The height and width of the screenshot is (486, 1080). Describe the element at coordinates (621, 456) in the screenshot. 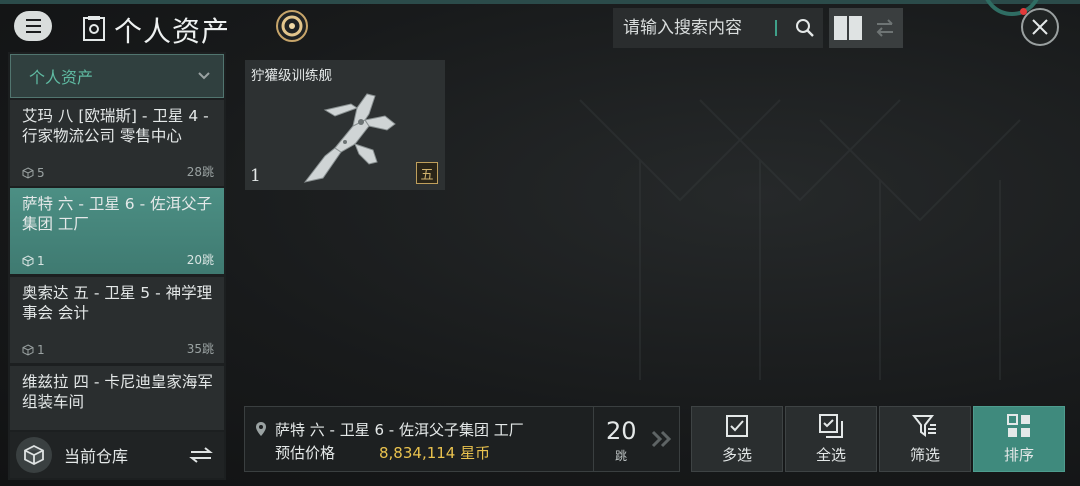

I see `jump-label: 跳` at that location.